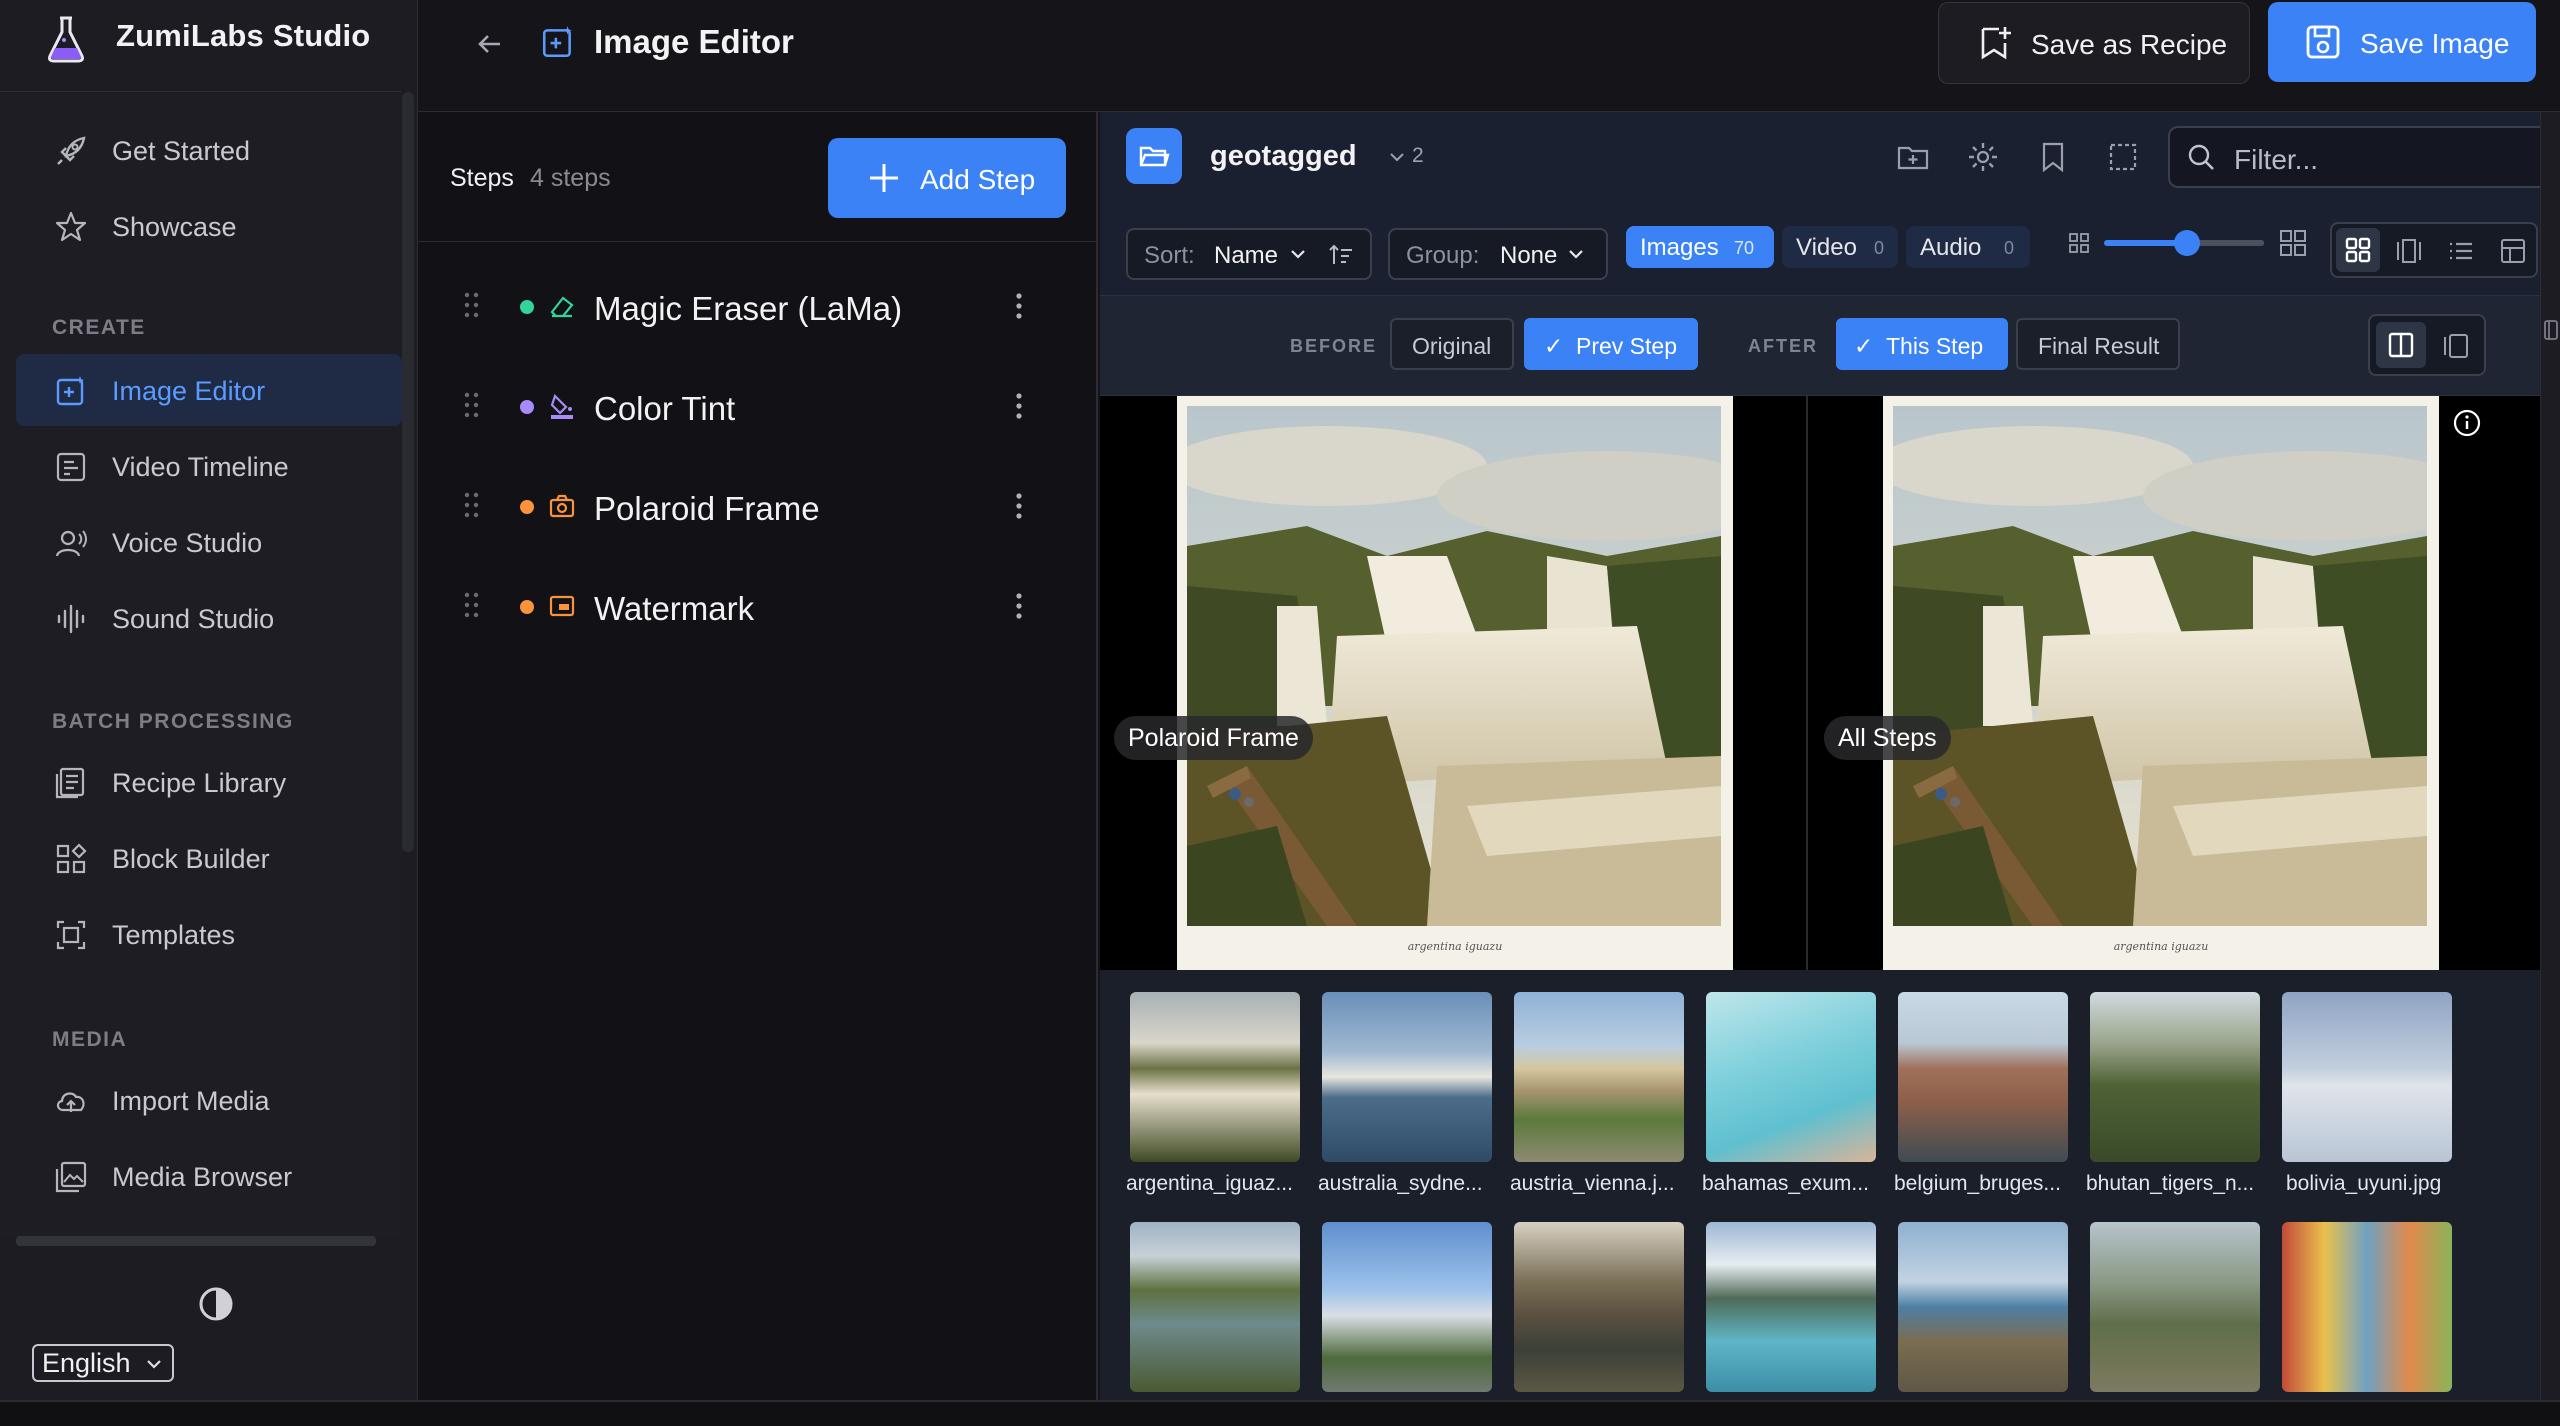 The image size is (2560, 1426). What do you see at coordinates (1249, 254) in the screenshot?
I see `sort-dropdown: Sort: Name` at bounding box center [1249, 254].